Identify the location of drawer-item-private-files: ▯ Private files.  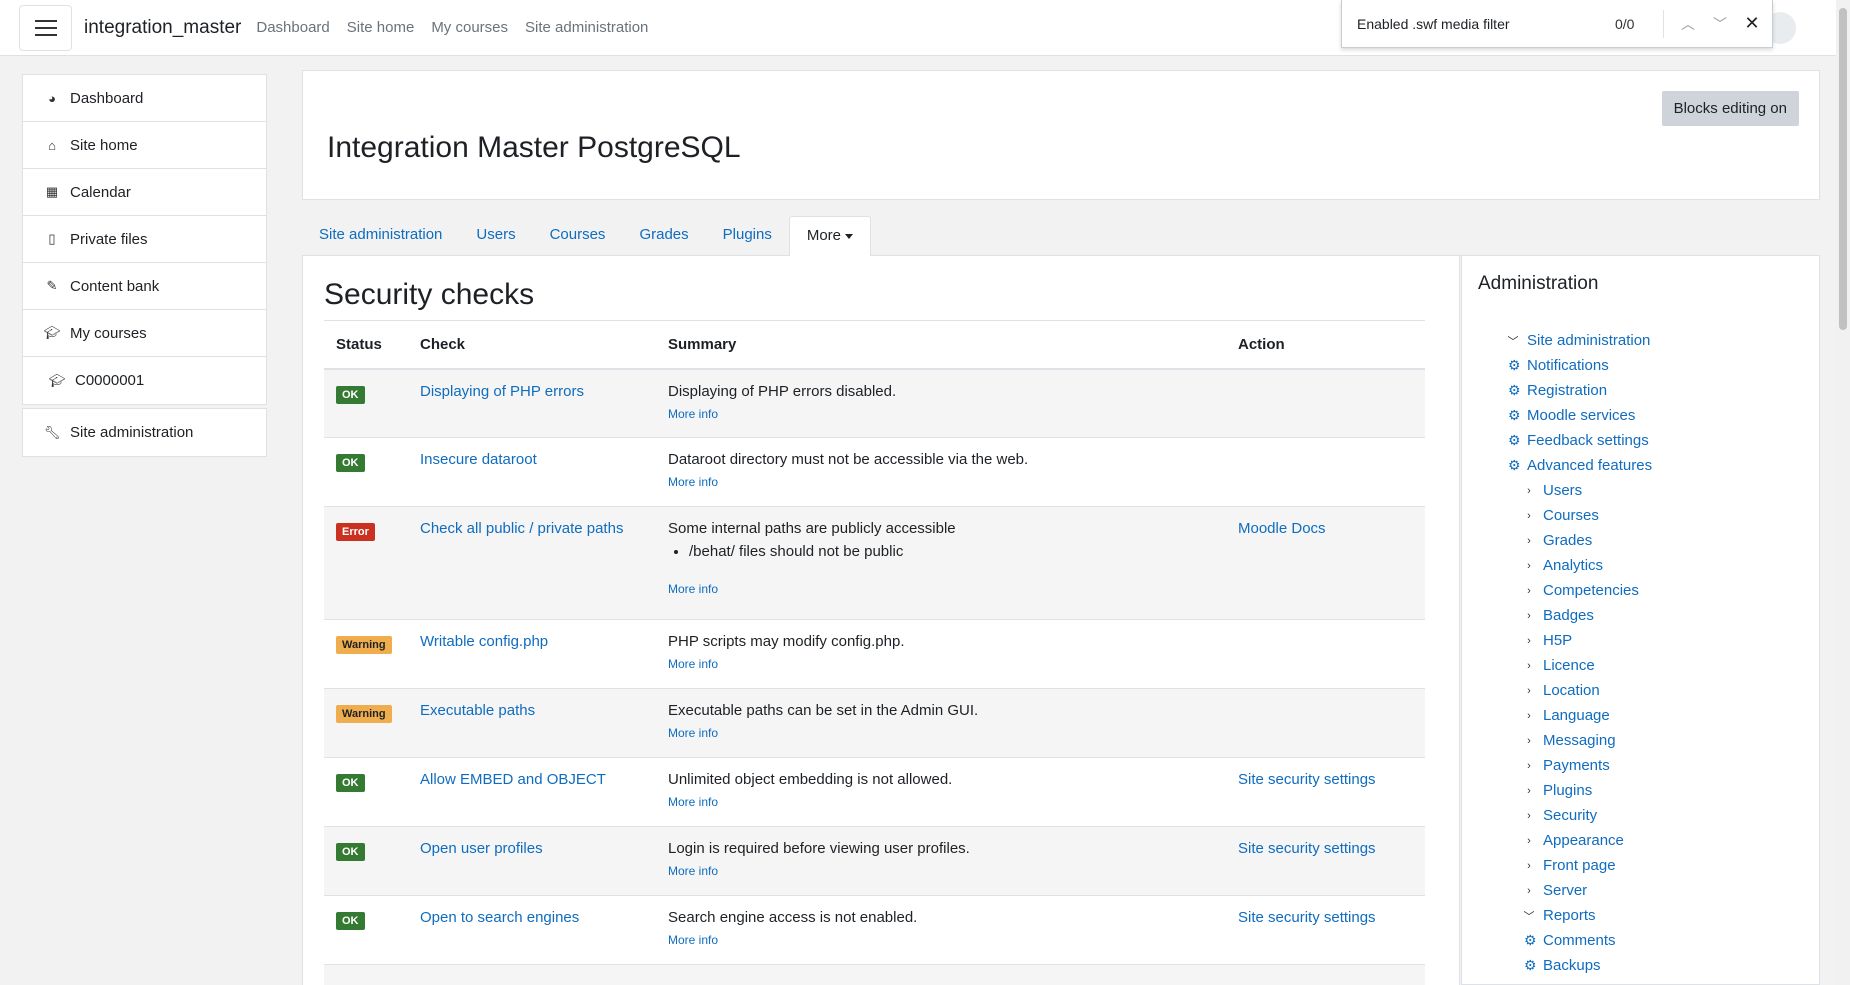
(144, 239).